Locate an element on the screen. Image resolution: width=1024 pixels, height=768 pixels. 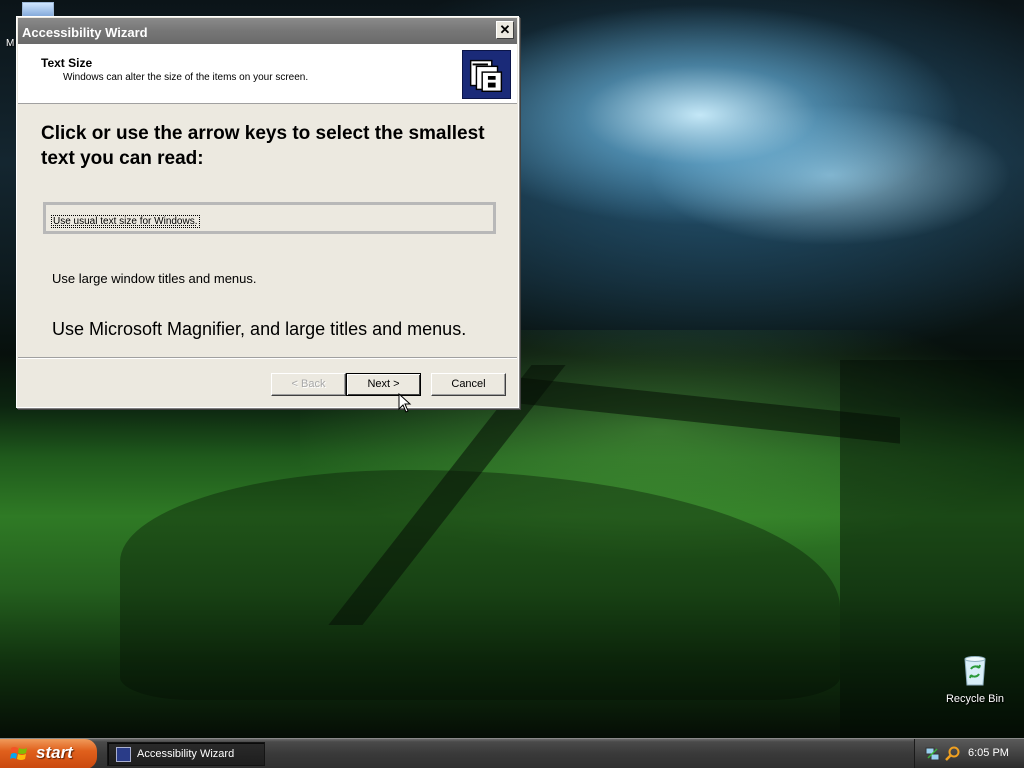
system-tray: 6:05 PM is located at coordinates (969, 753).